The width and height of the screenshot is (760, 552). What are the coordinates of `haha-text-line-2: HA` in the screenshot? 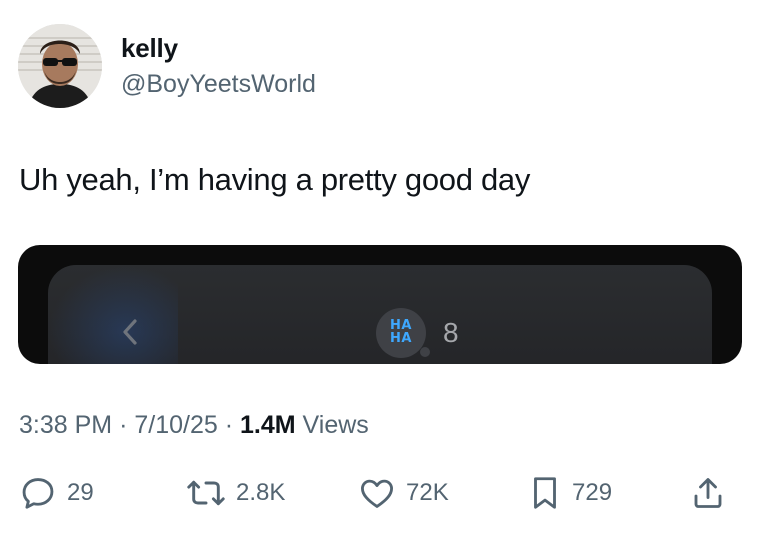 It's located at (401, 338).